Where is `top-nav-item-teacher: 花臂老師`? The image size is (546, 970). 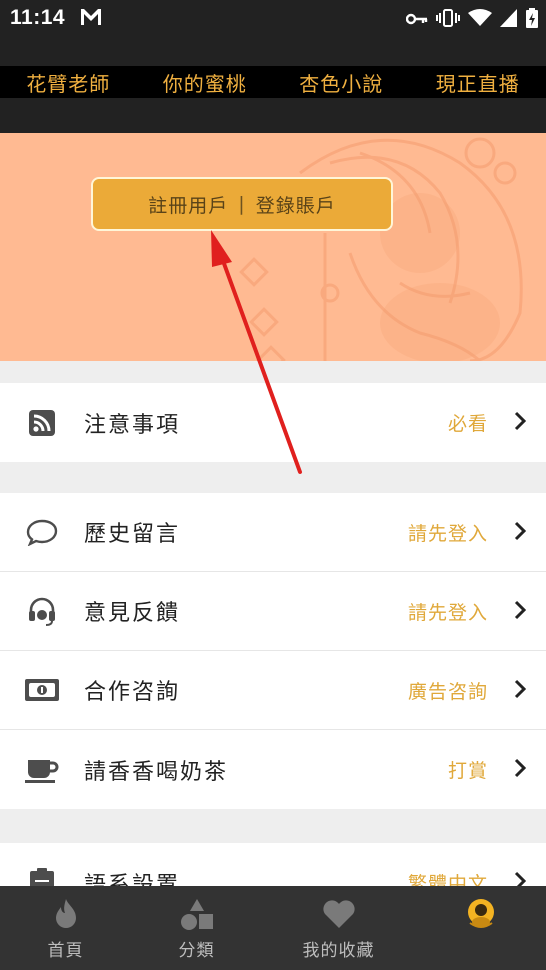
top-nav-item-teacher: 花臂老師 is located at coordinates (68, 82).